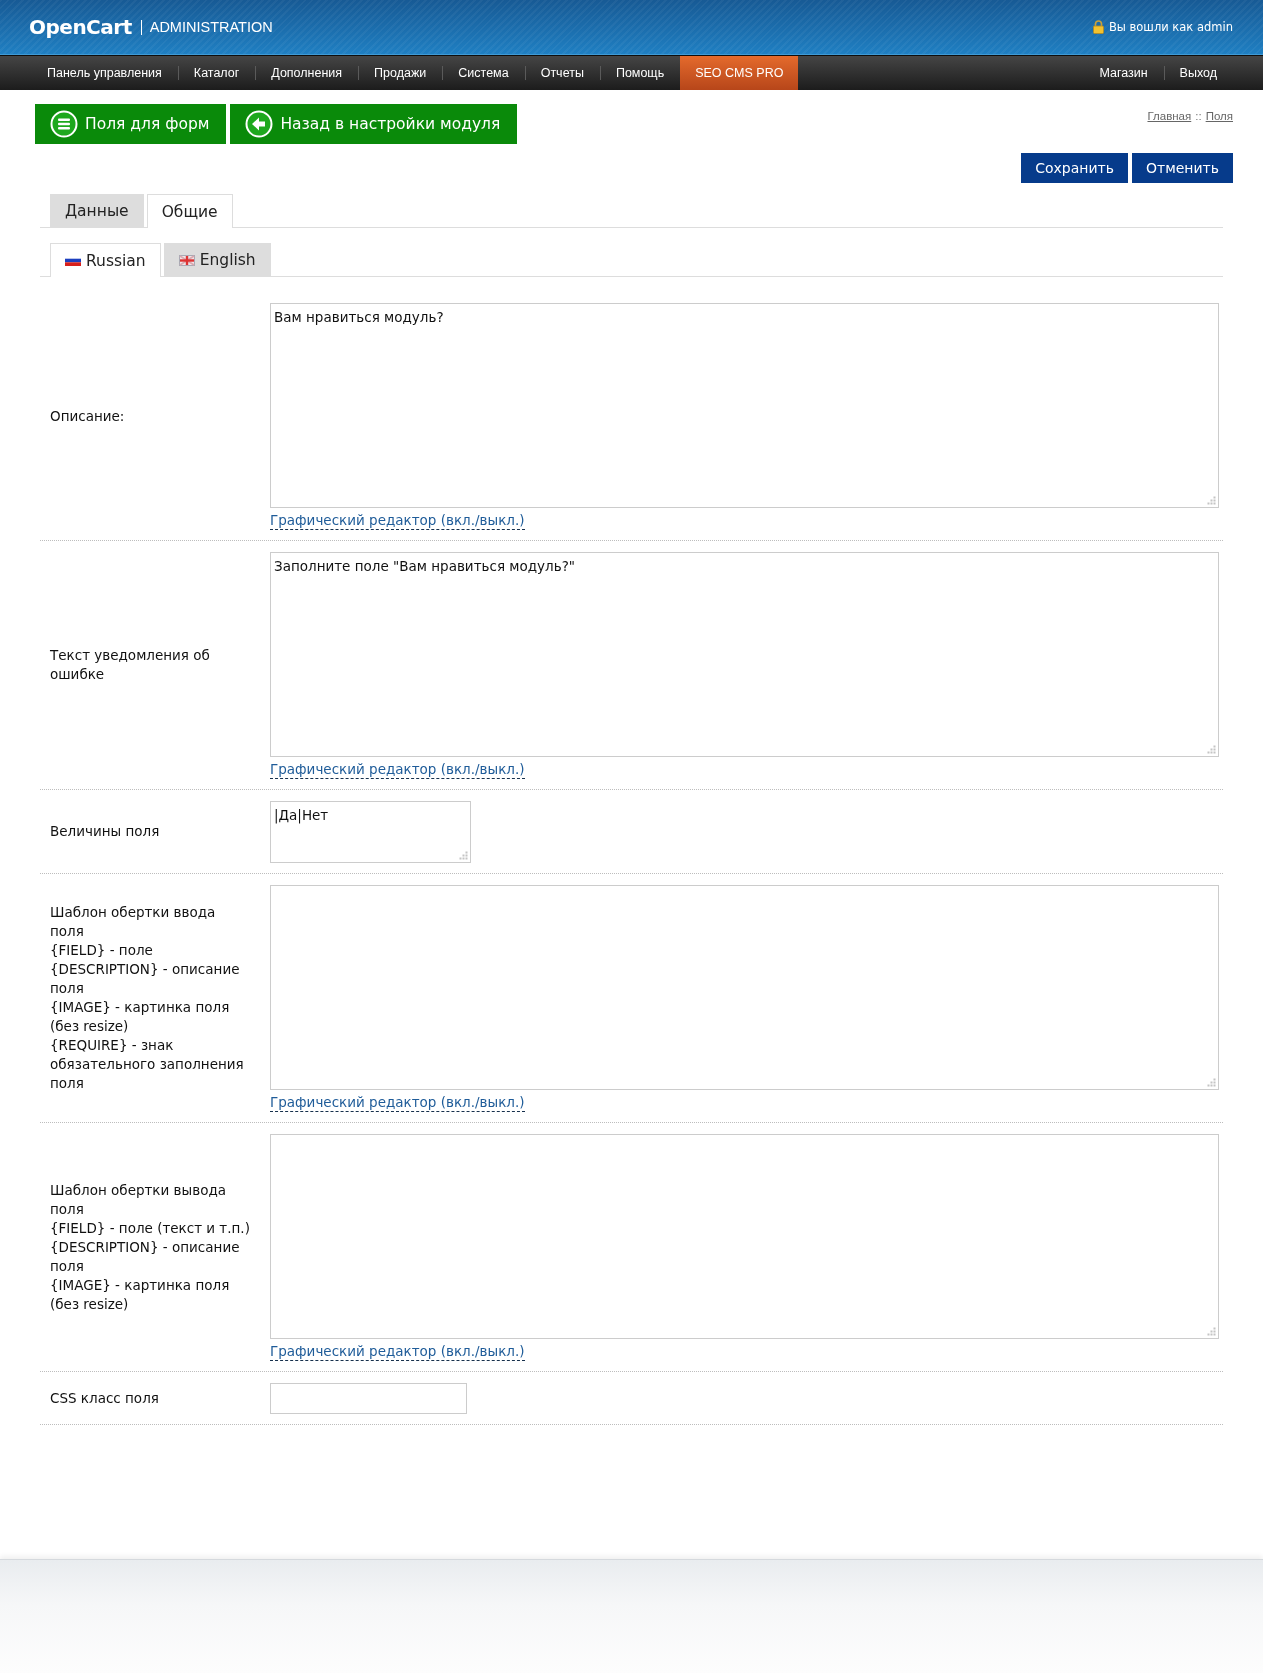 The width and height of the screenshot is (1263, 1673). What do you see at coordinates (739, 73) in the screenshot?
I see `nav-menu-item: SEO CMS PRO` at bounding box center [739, 73].